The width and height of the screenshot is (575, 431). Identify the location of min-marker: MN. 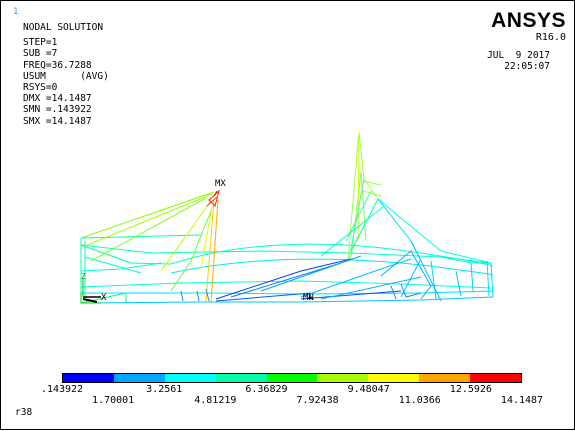
(308, 298).